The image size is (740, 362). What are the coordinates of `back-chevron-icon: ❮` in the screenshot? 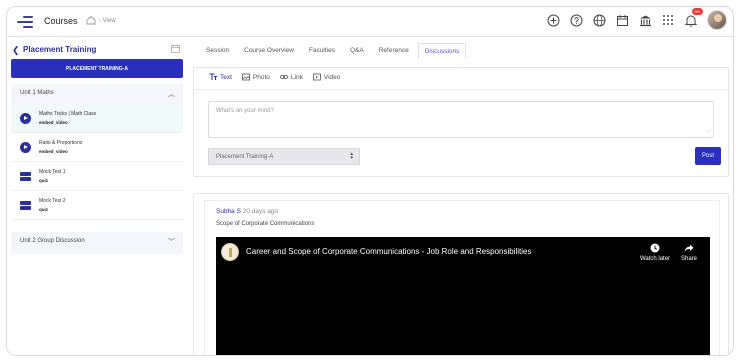 It's located at (16, 50).